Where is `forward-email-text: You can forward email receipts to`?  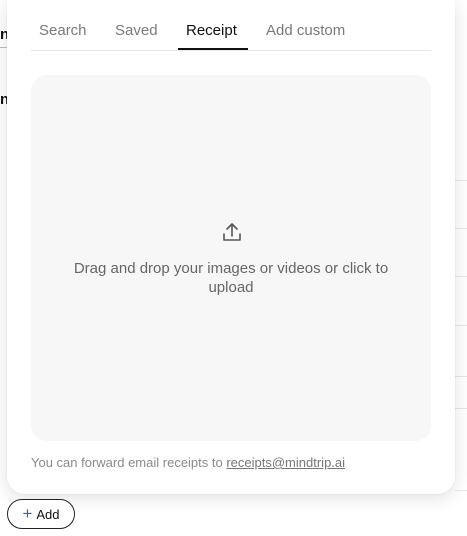
forward-email-text: You can forward email receipts to is located at coordinates (129, 462).